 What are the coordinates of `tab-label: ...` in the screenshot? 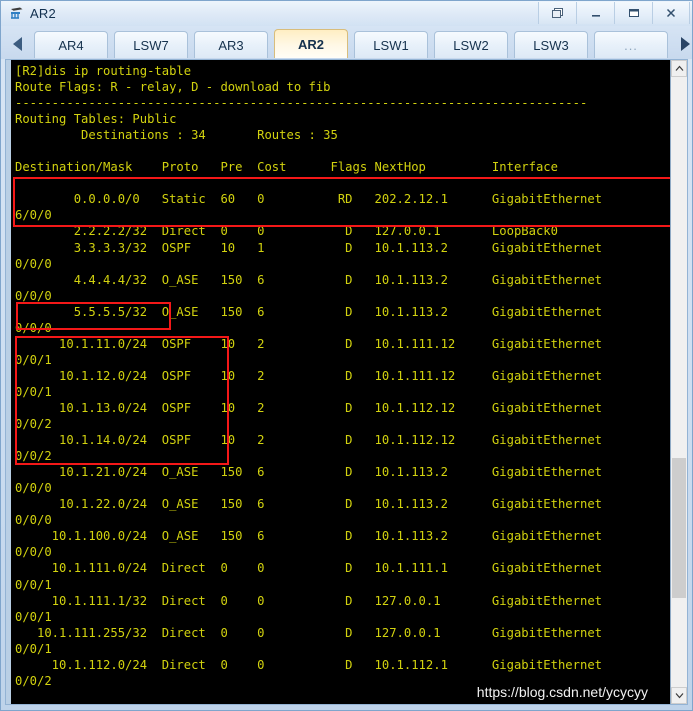 It's located at (631, 45).